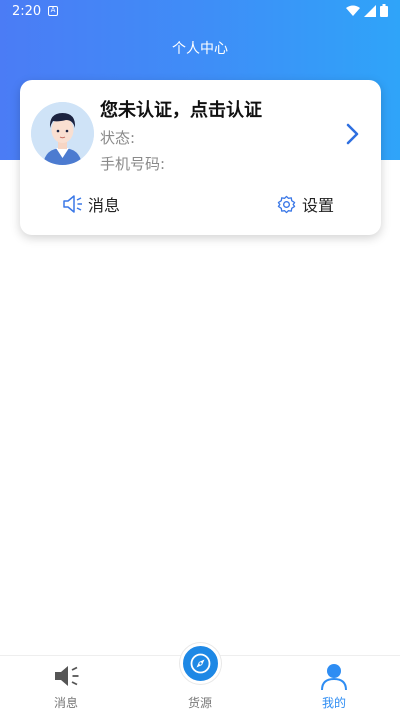 The height and width of the screenshot is (711, 400). I want to click on gear-icon, so click(286, 204).